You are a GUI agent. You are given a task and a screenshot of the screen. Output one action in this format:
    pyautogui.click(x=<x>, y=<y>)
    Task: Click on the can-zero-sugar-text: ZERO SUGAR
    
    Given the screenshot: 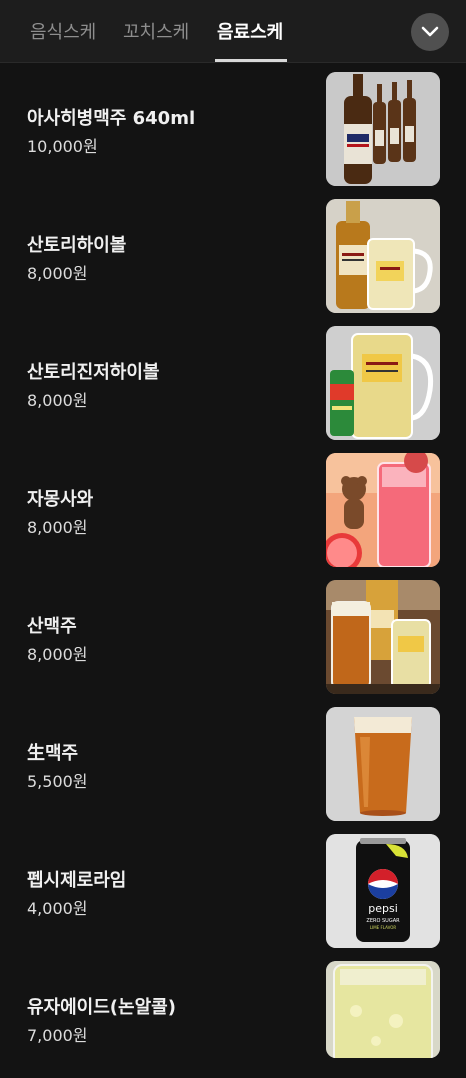 What is the action you would take?
    pyautogui.click(x=383, y=921)
    